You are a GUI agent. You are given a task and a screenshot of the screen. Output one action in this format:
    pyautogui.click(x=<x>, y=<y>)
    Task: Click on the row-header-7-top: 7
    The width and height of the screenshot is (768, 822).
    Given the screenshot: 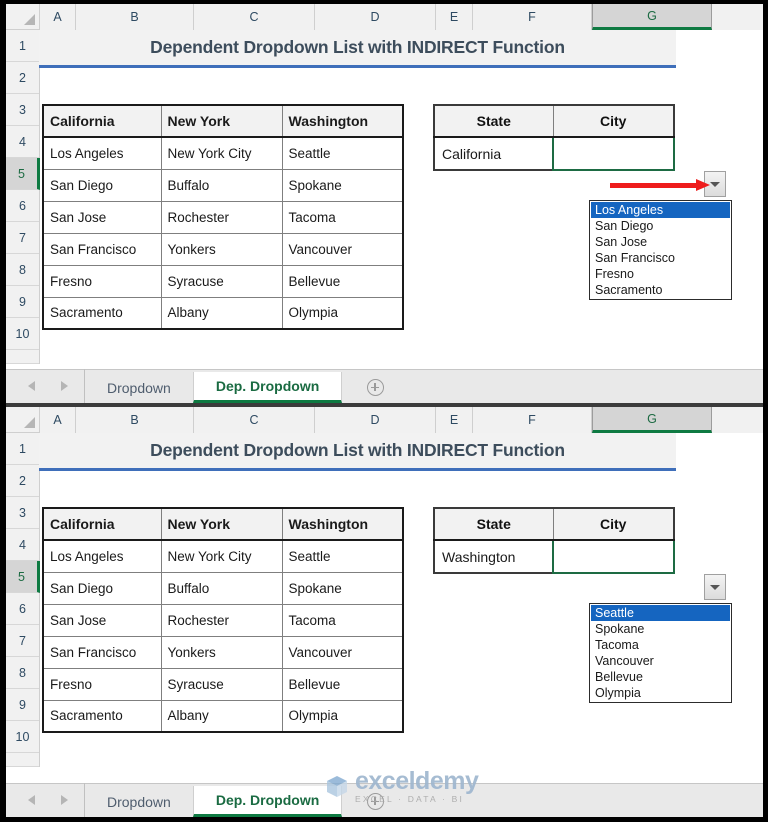 What is the action you would take?
    pyautogui.click(x=22, y=238)
    